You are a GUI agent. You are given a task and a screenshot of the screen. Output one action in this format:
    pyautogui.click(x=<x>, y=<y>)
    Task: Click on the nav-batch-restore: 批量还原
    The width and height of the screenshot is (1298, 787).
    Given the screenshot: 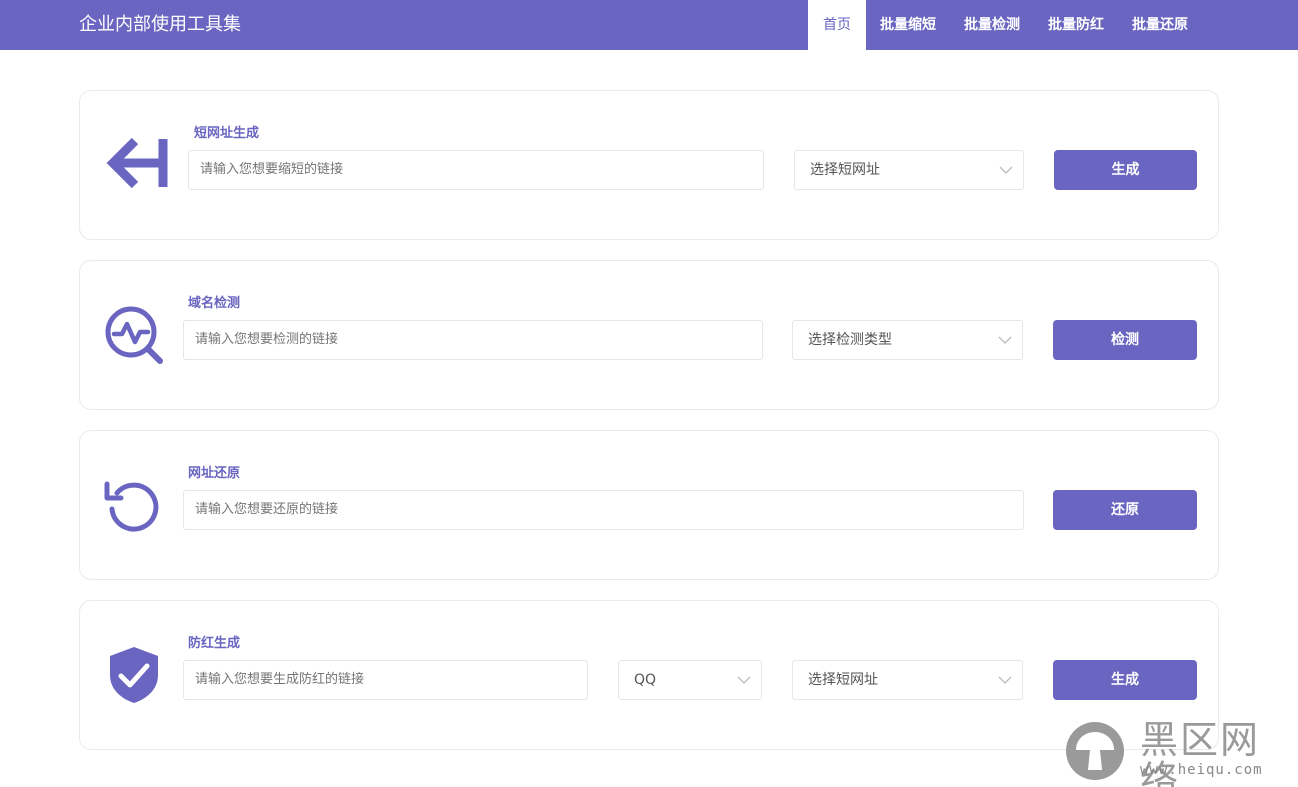 What is the action you would take?
    pyautogui.click(x=1160, y=25)
    